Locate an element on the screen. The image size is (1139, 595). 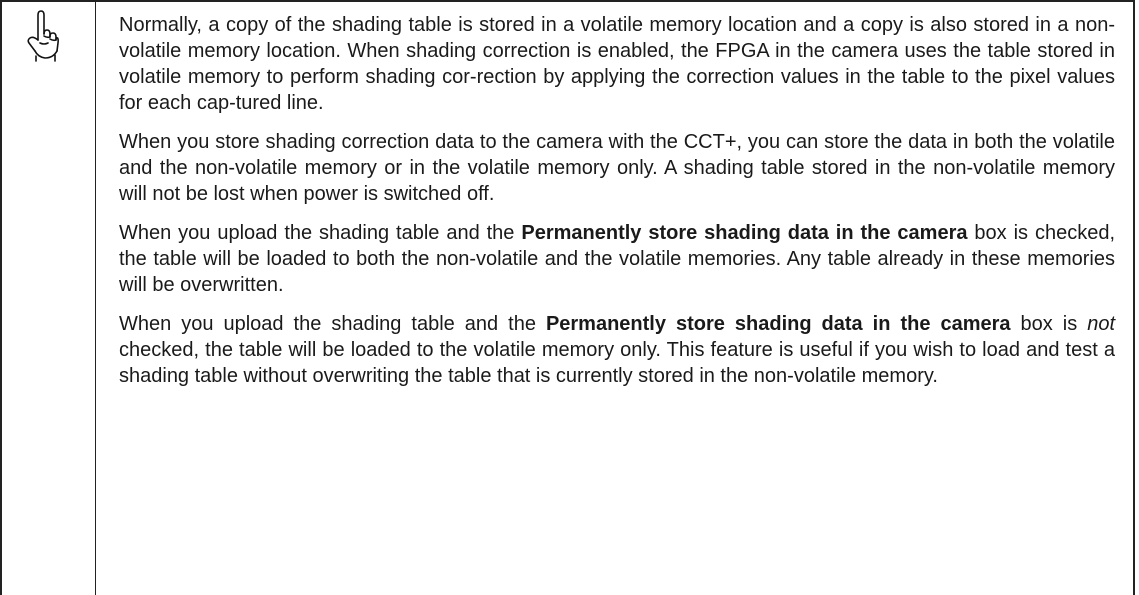
note-icon-column is located at coordinates (50, 298).